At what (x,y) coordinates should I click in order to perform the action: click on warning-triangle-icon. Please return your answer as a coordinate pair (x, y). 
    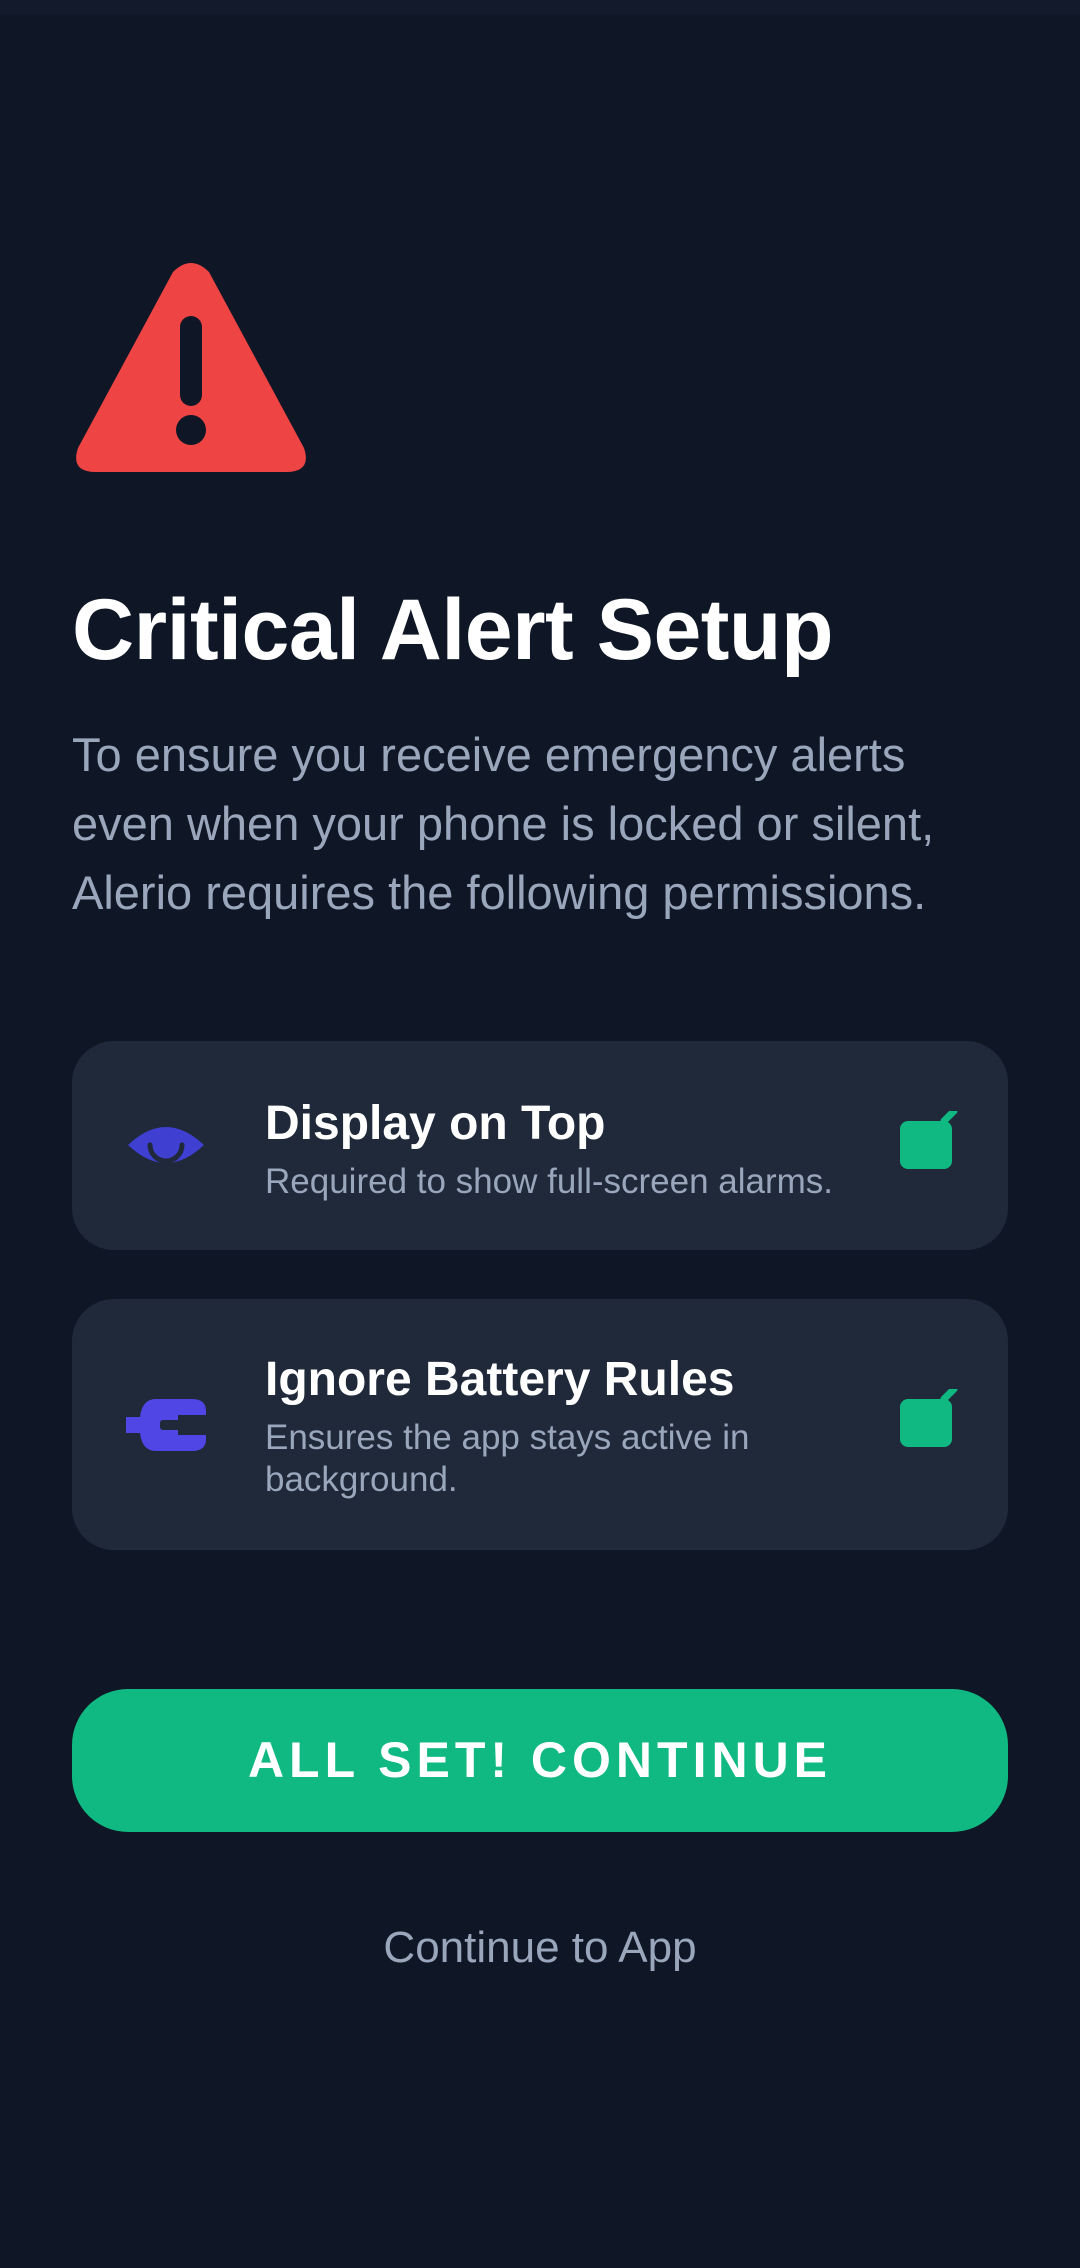
    Looking at the image, I should click on (191, 367).